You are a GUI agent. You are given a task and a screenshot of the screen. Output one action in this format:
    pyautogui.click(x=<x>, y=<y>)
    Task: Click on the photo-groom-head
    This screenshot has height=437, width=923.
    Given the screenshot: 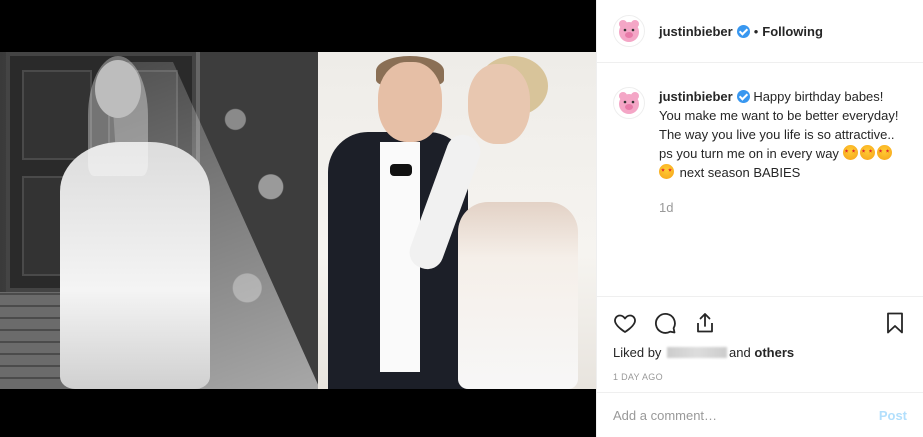 What is the action you would take?
    pyautogui.click(x=410, y=102)
    